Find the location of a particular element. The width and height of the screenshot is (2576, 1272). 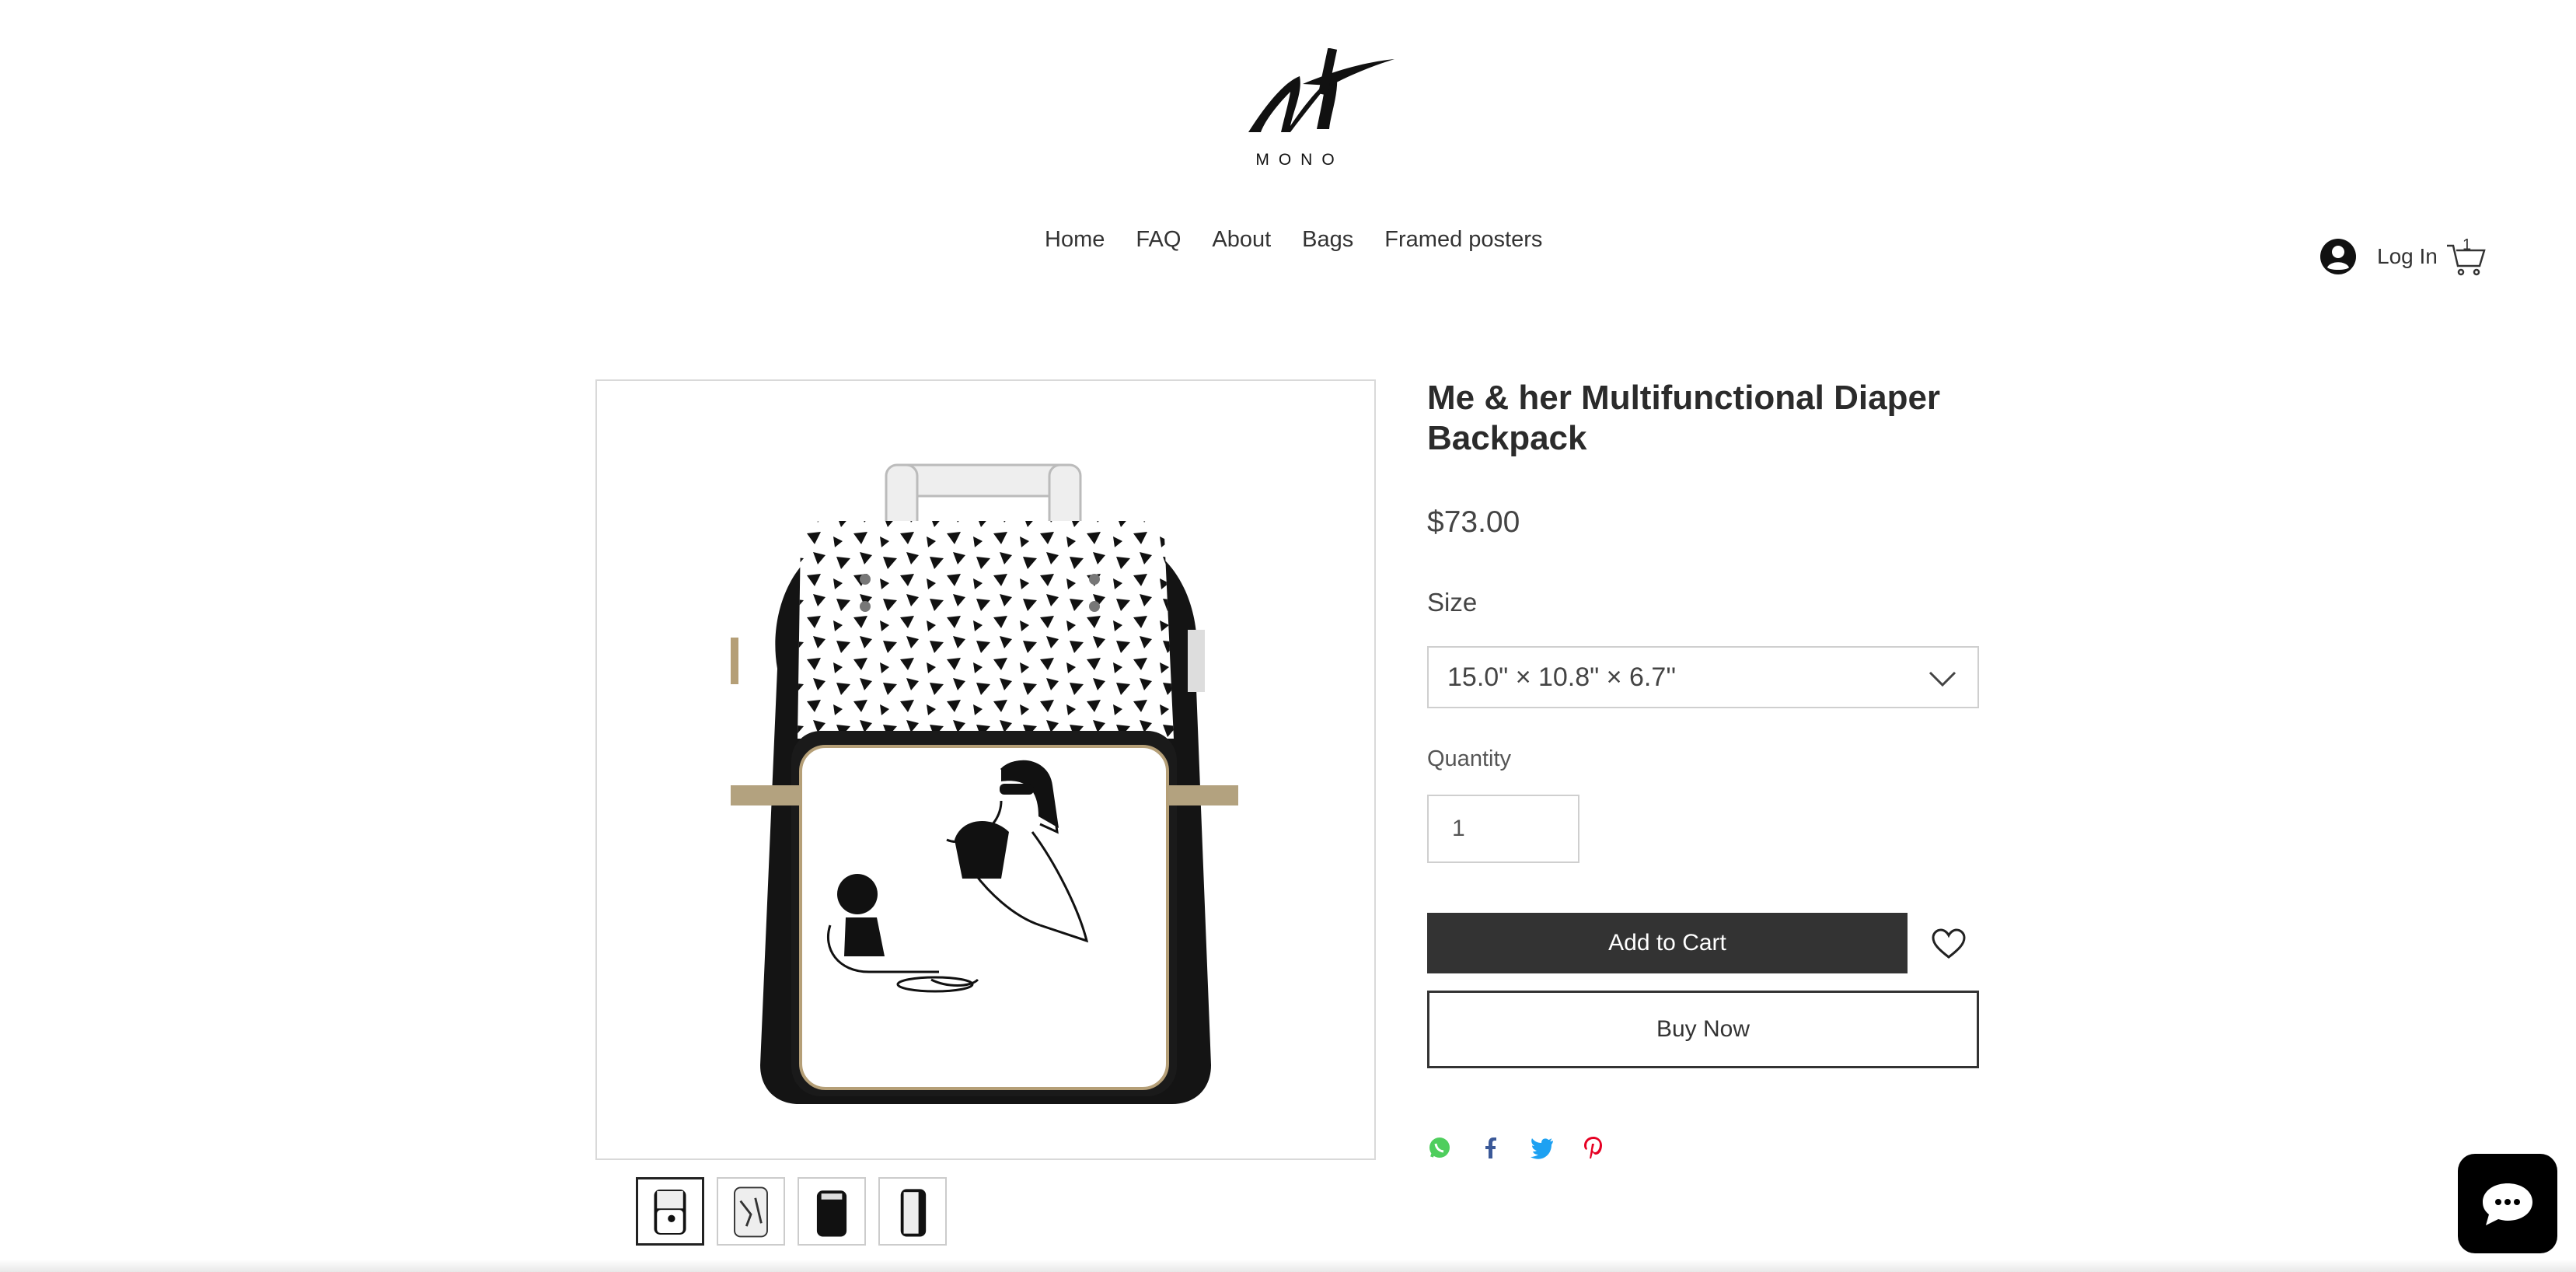

footer-shadow is located at coordinates (1288, 1266).